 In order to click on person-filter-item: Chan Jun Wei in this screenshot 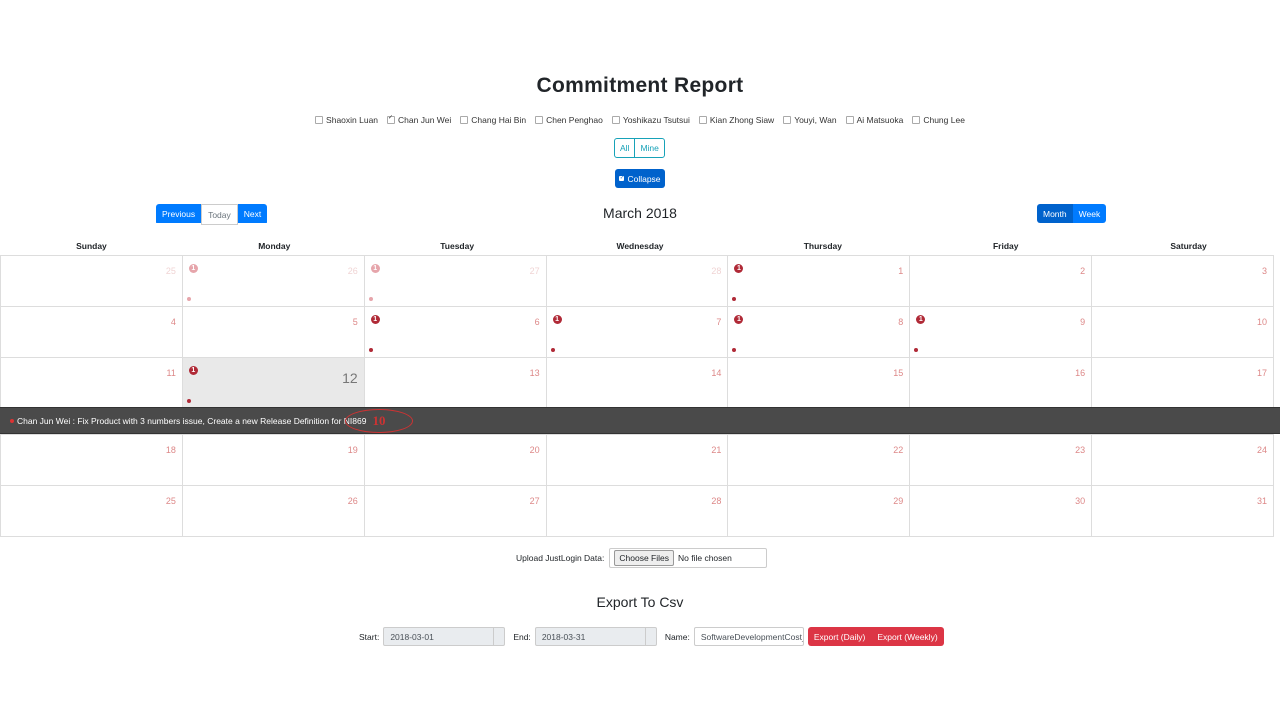, I will do `click(419, 119)`.